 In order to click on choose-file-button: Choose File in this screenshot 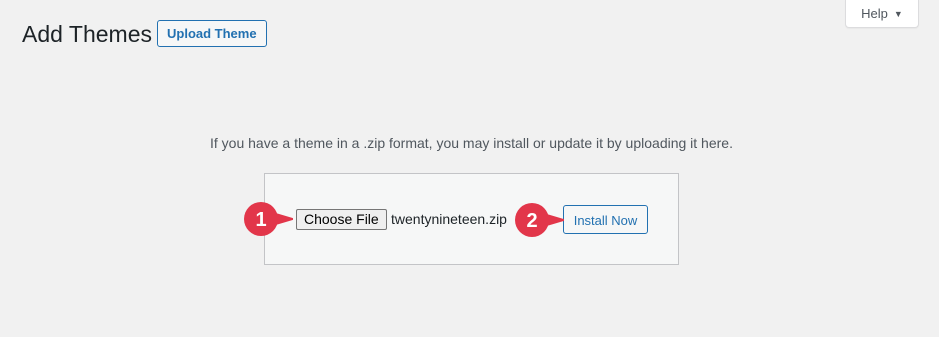, I will do `click(341, 219)`.